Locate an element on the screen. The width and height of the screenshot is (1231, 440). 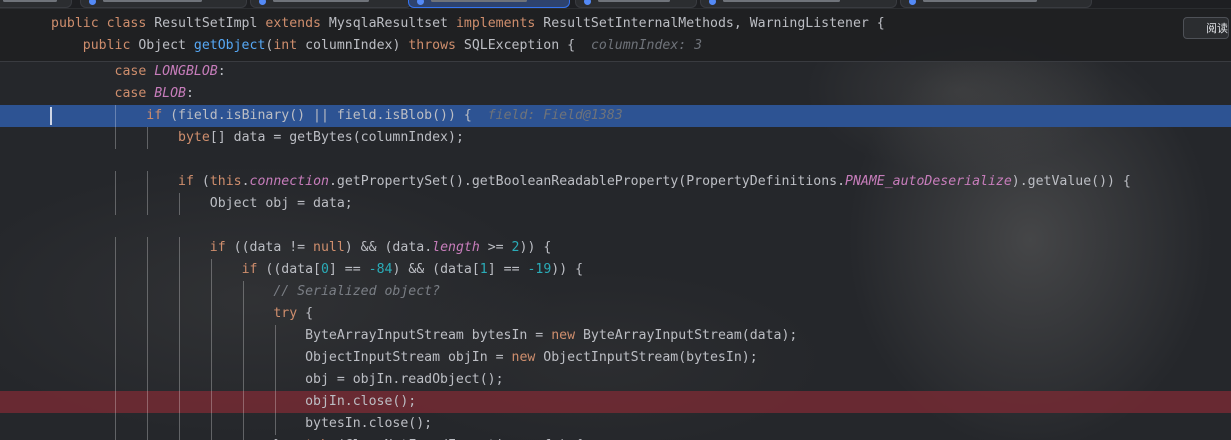
code-token: int is located at coordinates (289, 45).